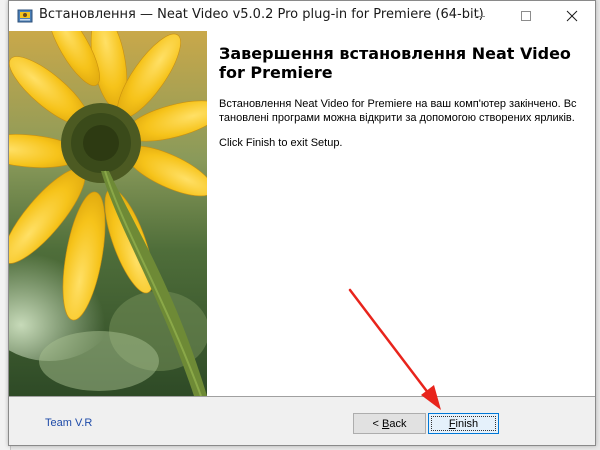 The image size is (600, 450). Describe the element at coordinates (25, 16) in the screenshot. I see `installer-icon` at that location.